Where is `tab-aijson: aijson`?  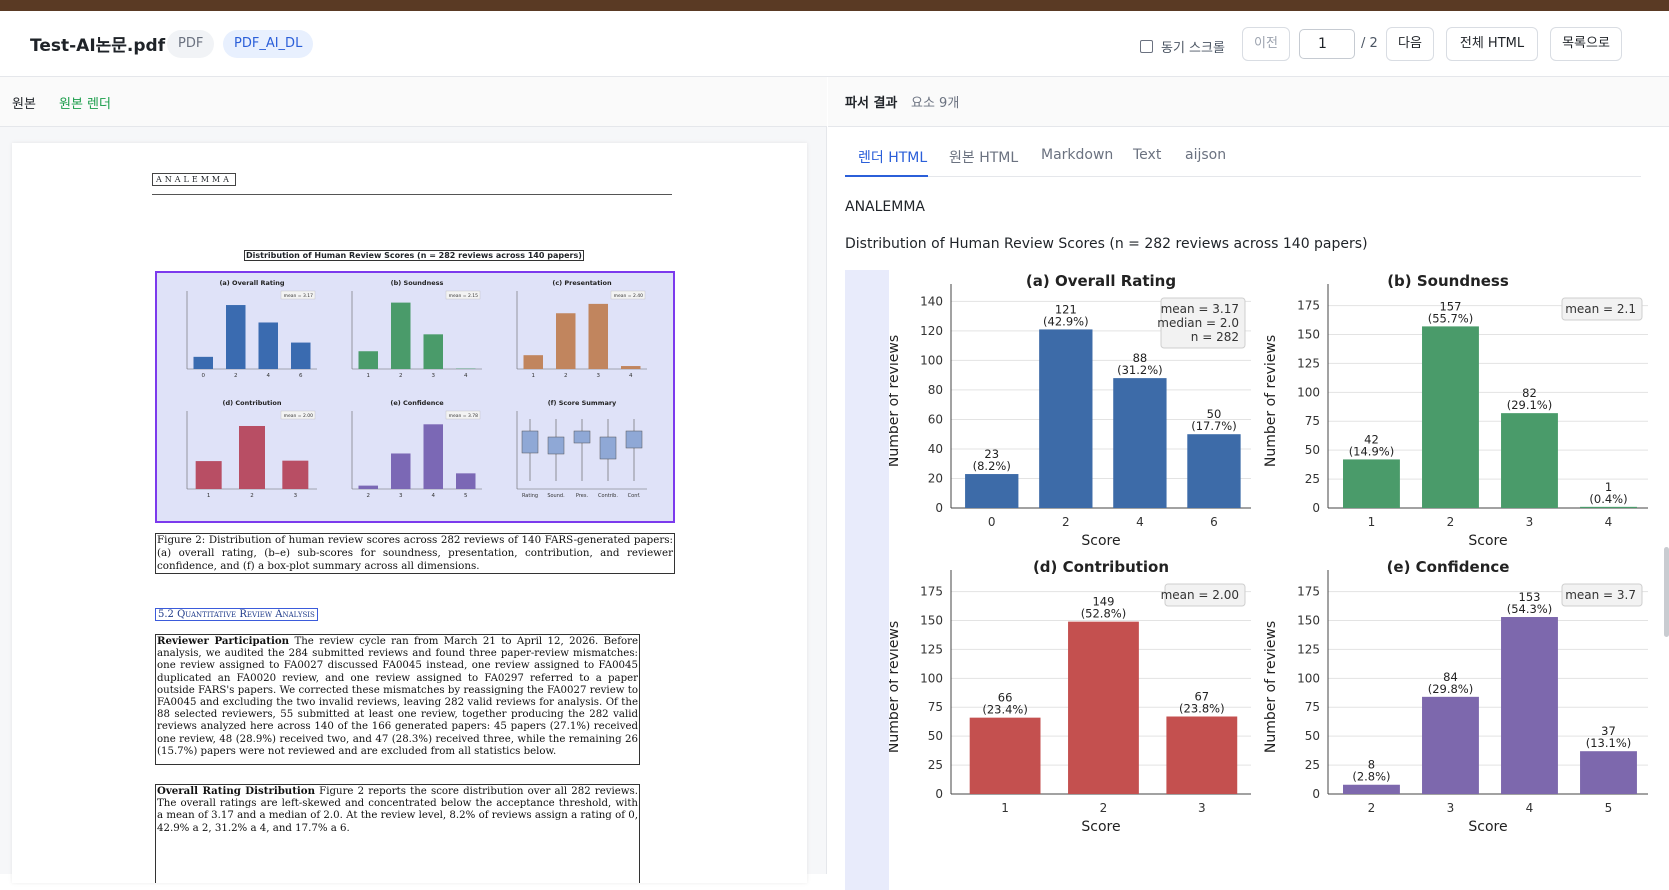
tab-aijson: aijson is located at coordinates (1205, 155).